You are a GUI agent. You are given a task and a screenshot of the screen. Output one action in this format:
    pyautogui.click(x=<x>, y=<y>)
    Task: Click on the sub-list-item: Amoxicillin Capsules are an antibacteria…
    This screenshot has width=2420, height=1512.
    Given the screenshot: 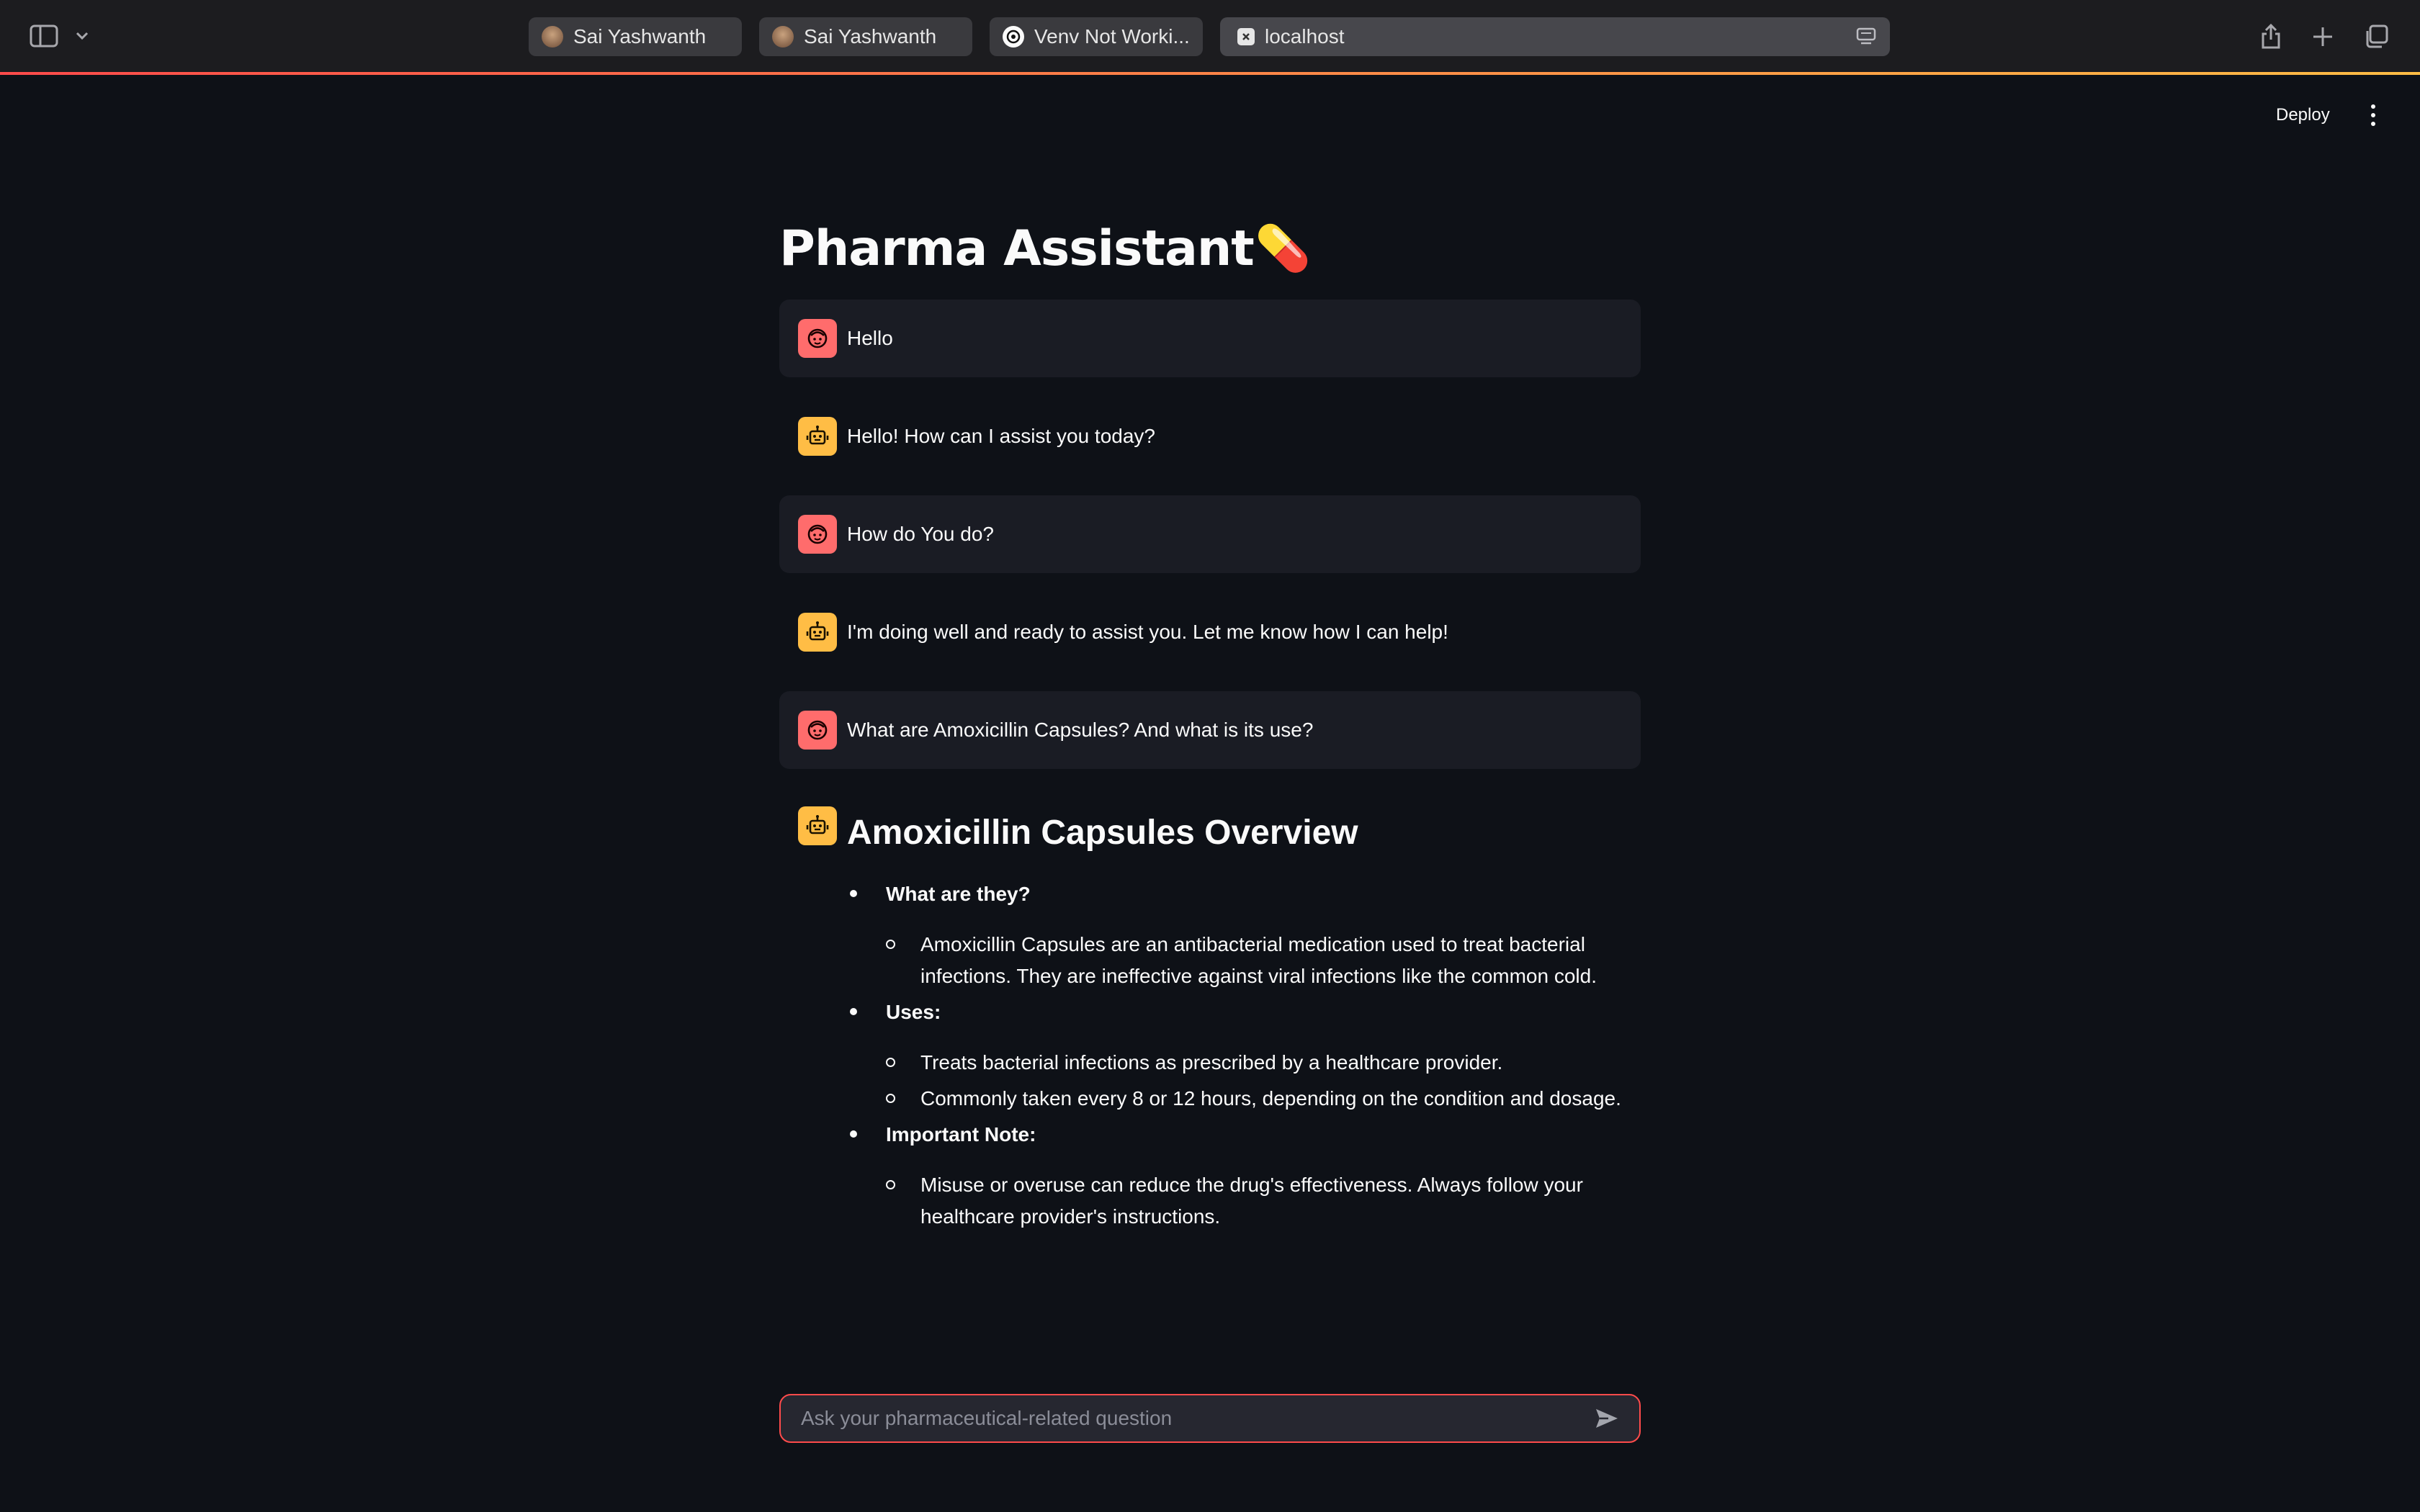 What is the action you would take?
    pyautogui.click(x=1260, y=960)
    